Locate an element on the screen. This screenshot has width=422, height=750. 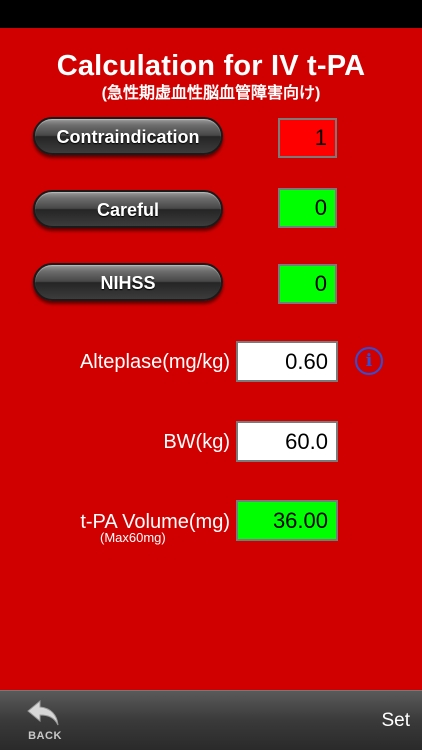
careful-button: Careful is located at coordinates (128, 209).